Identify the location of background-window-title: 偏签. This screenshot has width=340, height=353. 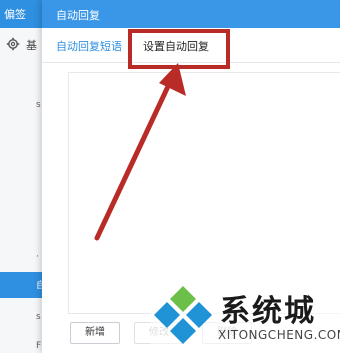
(15, 14).